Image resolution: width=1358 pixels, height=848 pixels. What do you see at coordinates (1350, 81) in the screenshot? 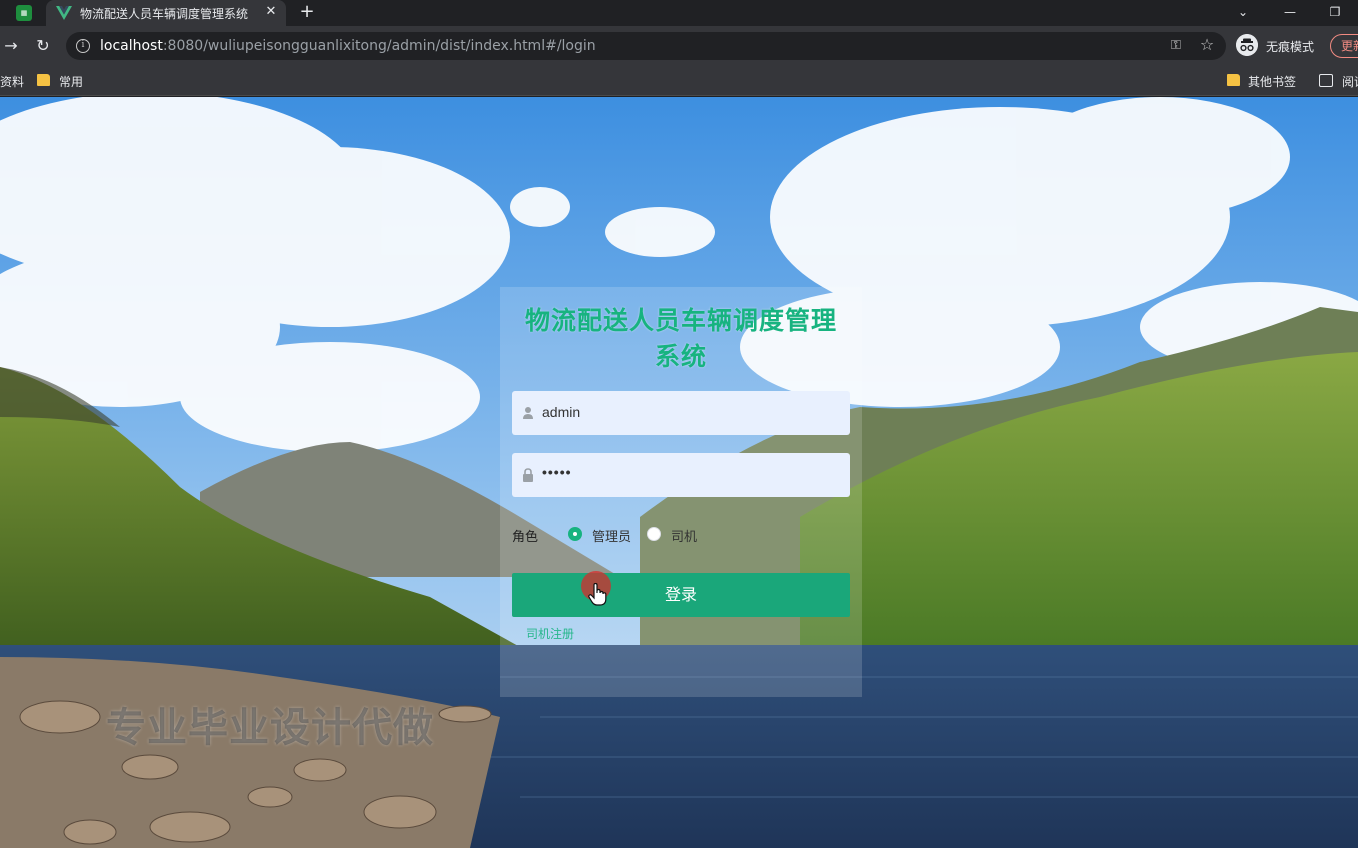
I see `reading-list-label: 阅读` at bounding box center [1350, 81].